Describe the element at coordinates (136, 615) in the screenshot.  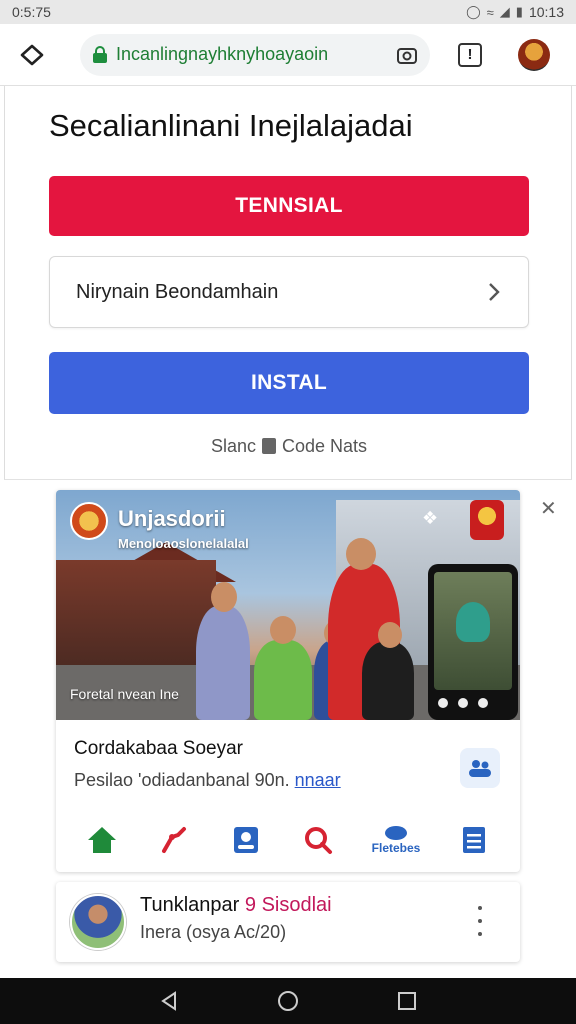
I see `ad-building-left` at that location.